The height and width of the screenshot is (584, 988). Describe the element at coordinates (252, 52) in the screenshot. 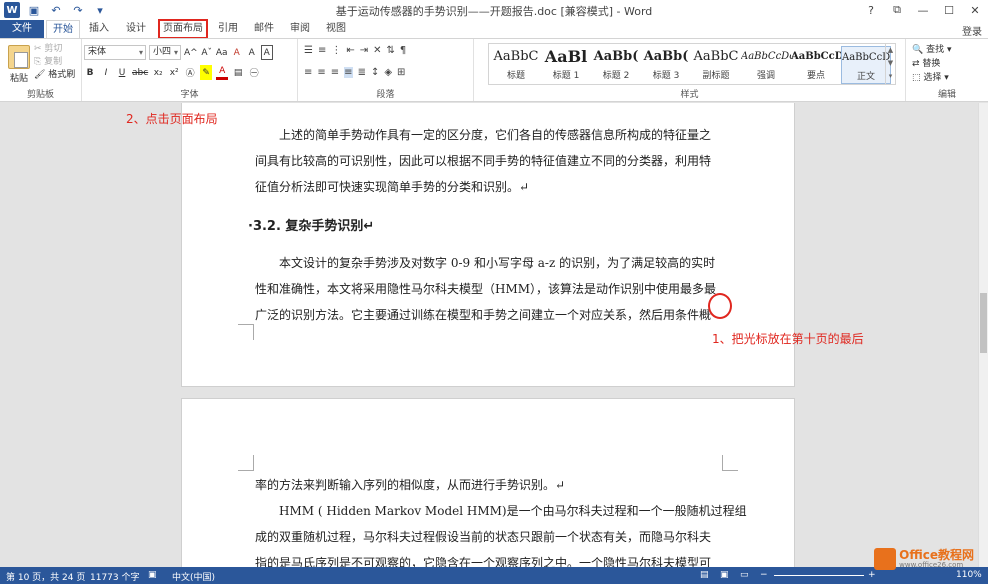

I see `pinyin-button: A` at that location.